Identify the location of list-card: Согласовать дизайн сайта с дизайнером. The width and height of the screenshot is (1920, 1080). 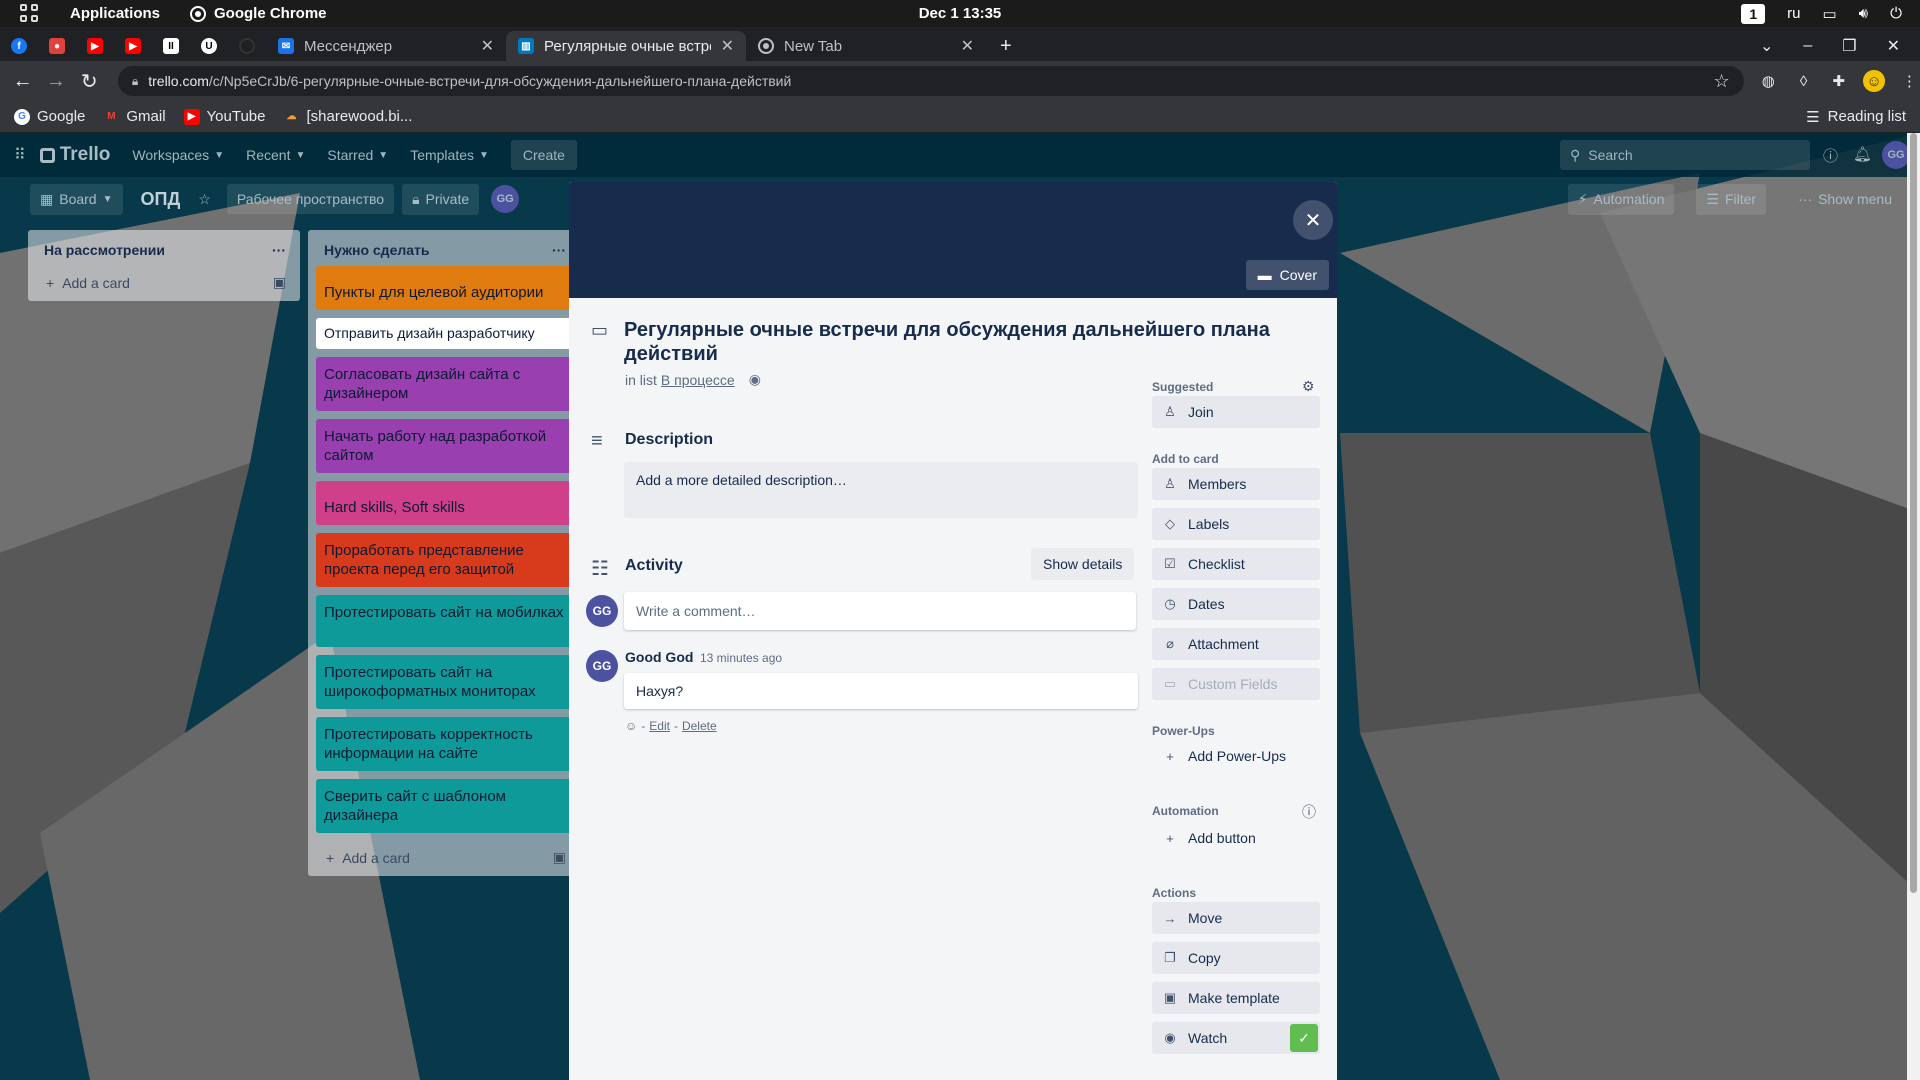
(444, 384).